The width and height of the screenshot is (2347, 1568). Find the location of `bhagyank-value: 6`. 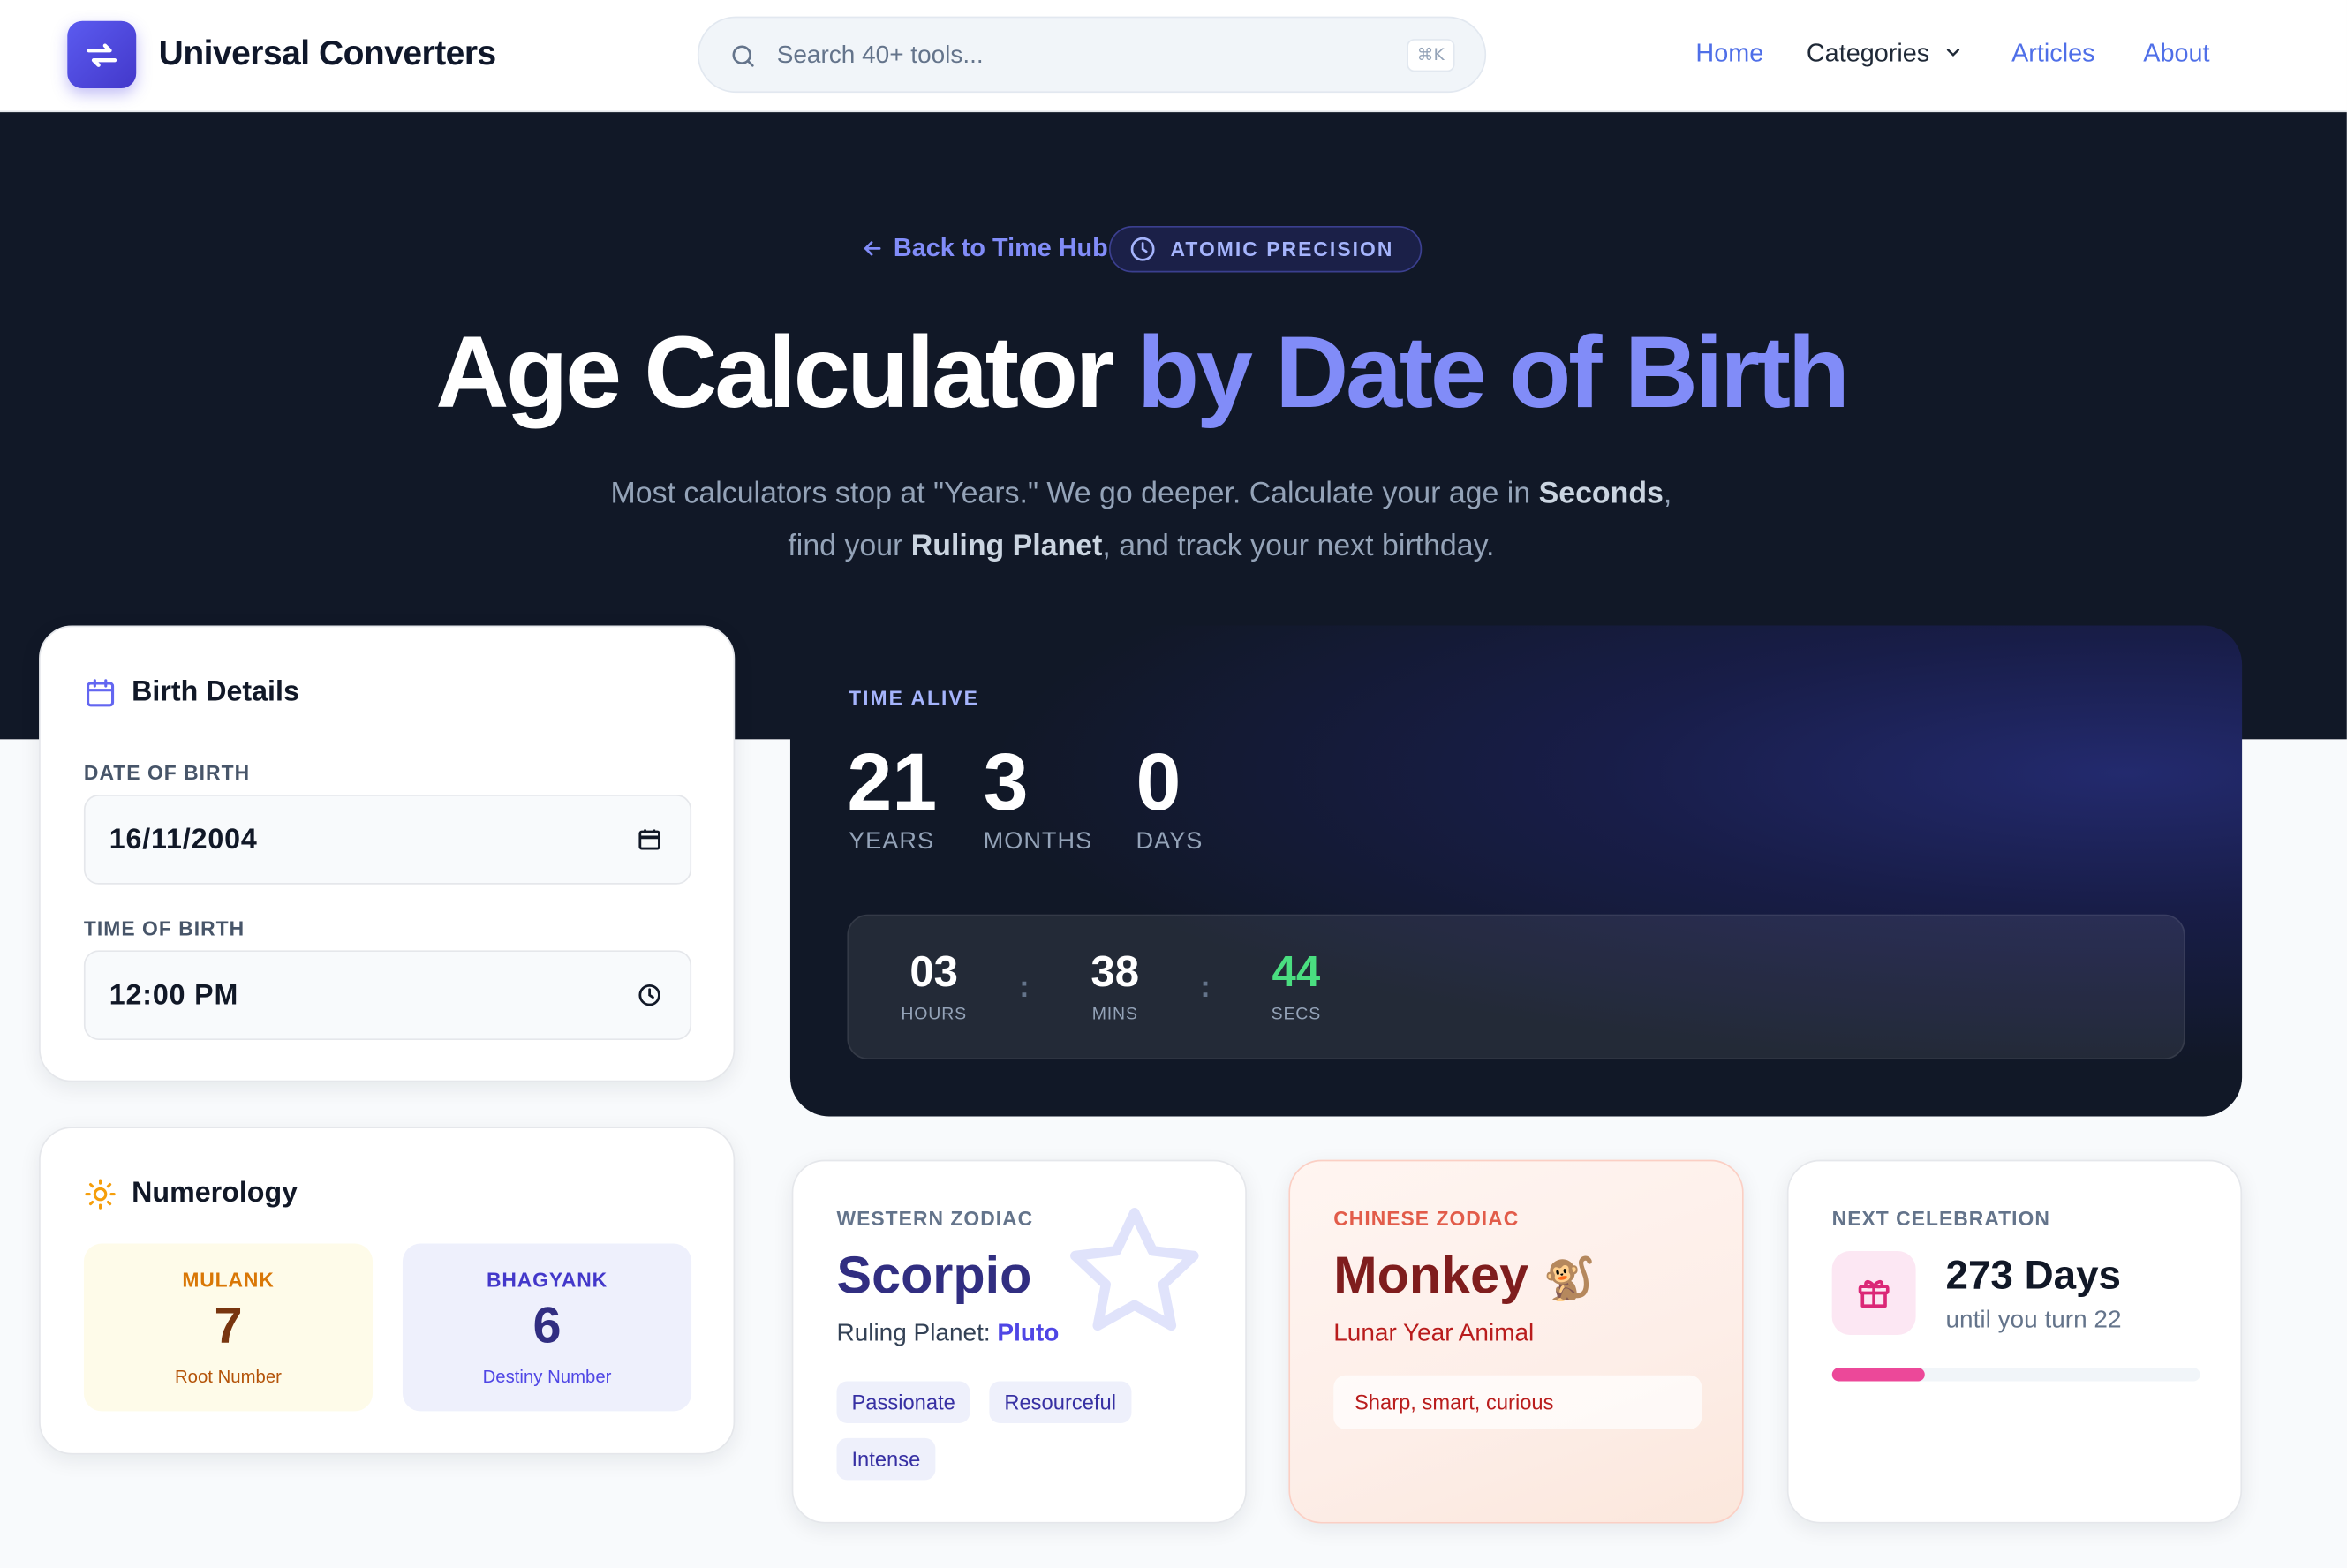

bhagyank-value: 6 is located at coordinates (547, 1325).